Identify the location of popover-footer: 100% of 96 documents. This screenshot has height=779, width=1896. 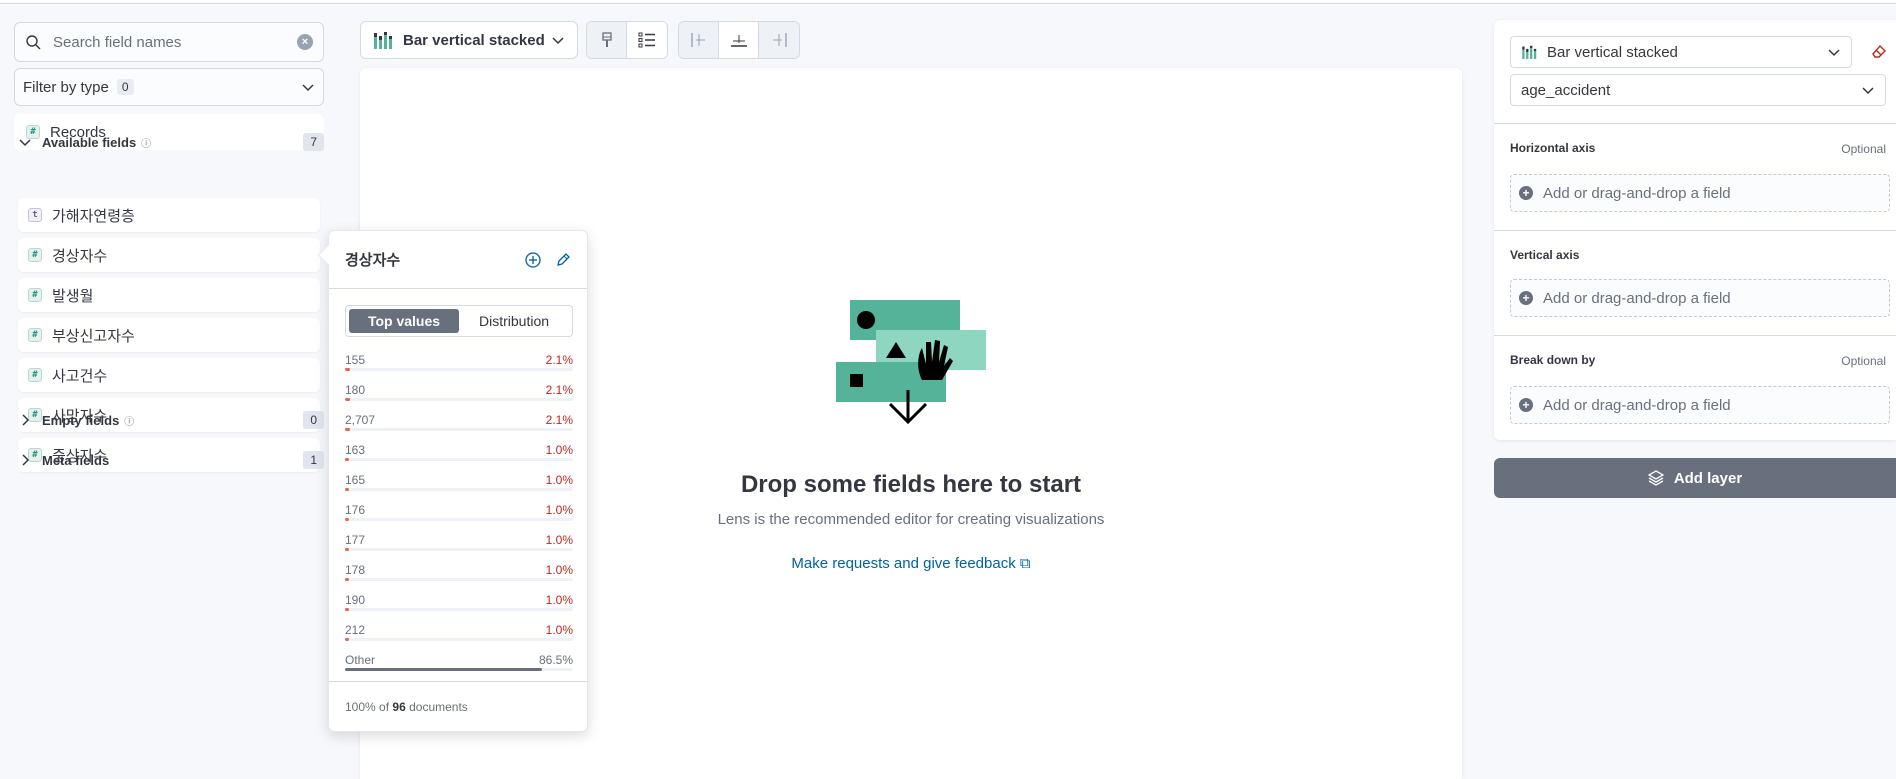
(458, 706).